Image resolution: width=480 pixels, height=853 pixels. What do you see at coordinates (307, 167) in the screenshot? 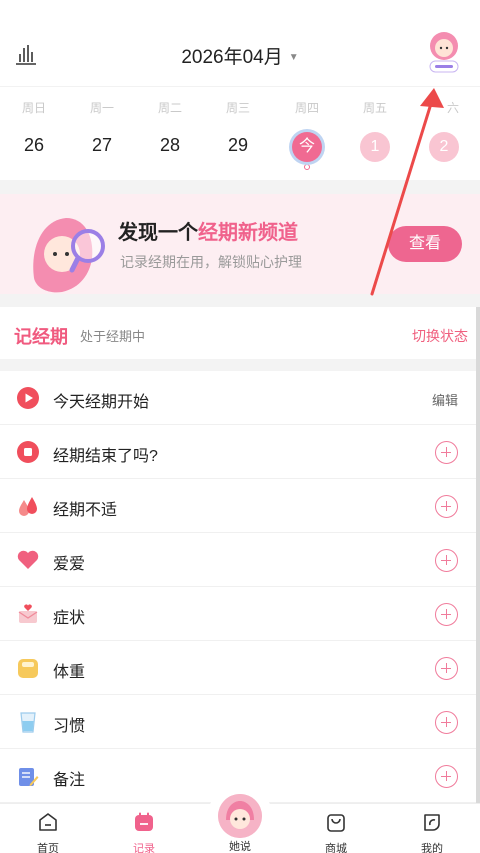
I see `today-indicator-icon` at bounding box center [307, 167].